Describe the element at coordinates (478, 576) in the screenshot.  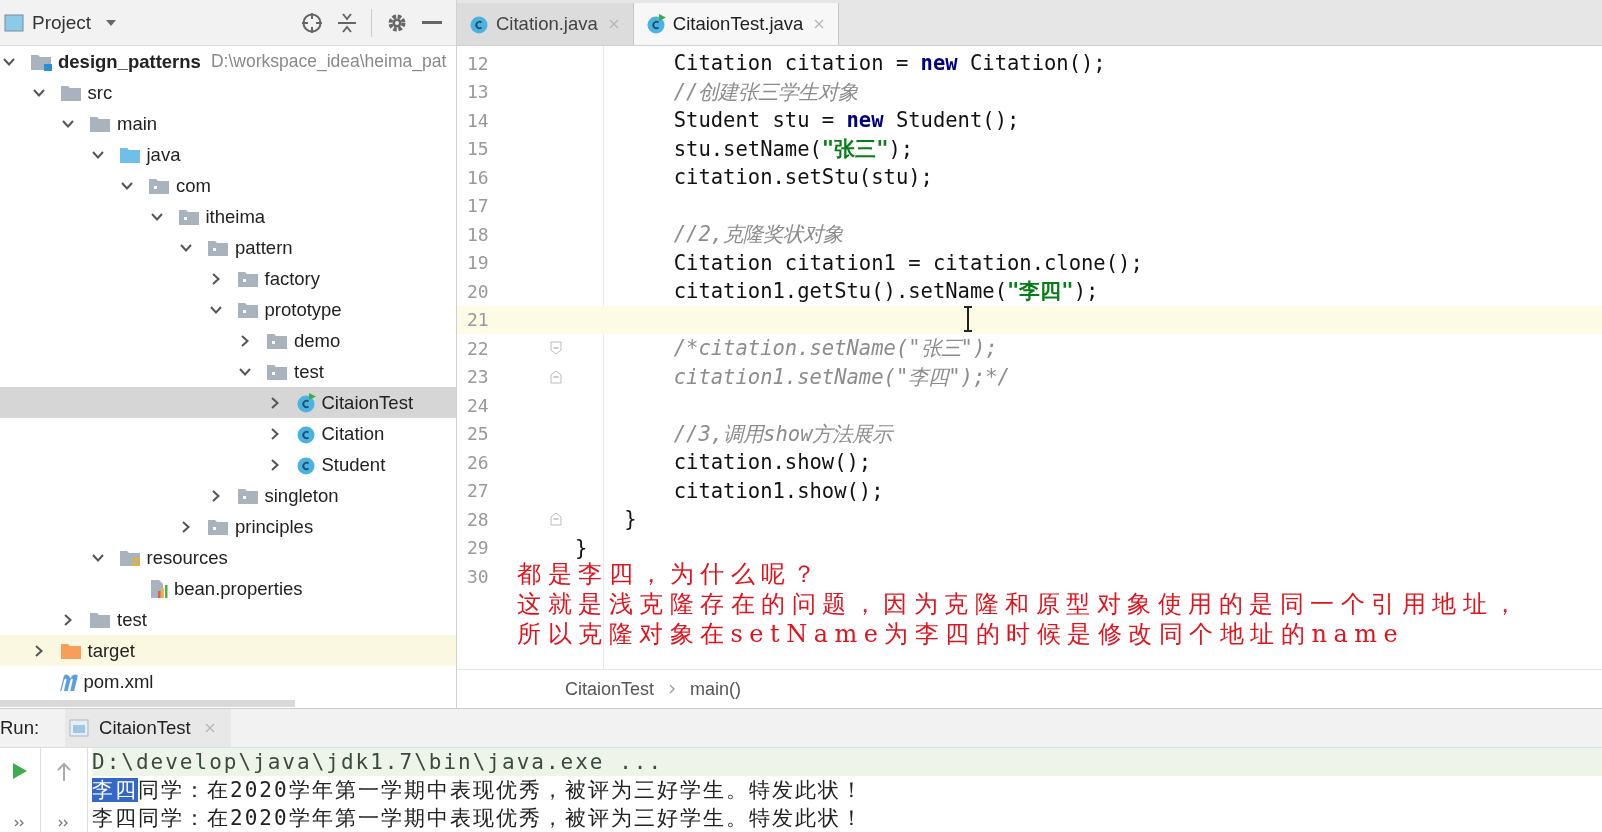
I see `line-number: 30` at that location.